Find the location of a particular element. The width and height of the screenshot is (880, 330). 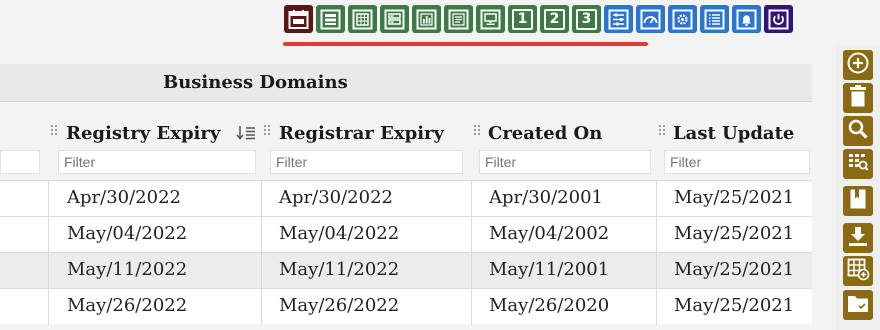

layout-3-icon: 3 is located at coordinates (586, 19).